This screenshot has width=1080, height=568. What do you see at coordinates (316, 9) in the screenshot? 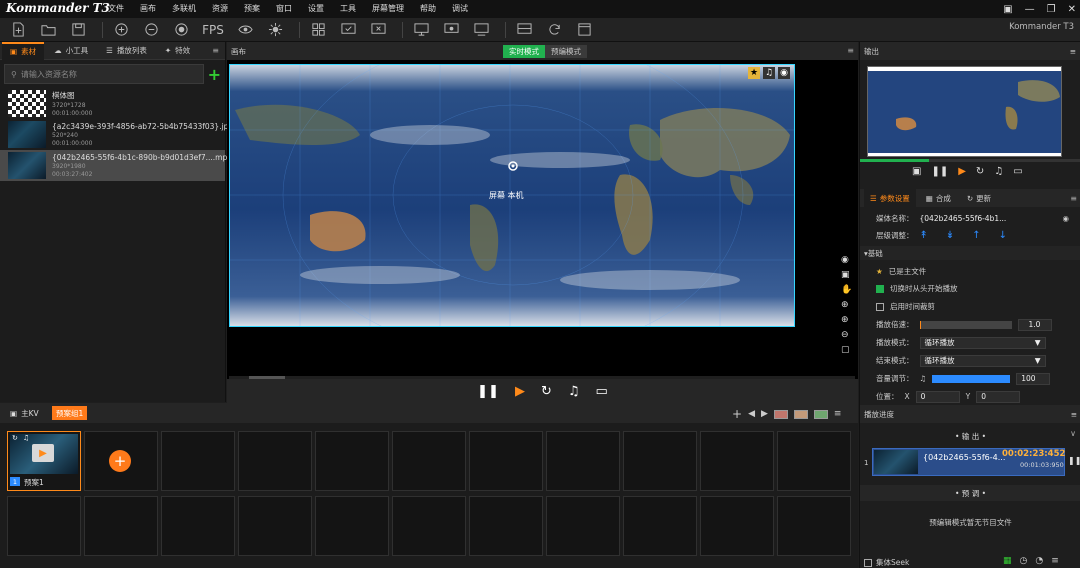
I see `menu-settings: 设置` at bounding box center [316, 9].